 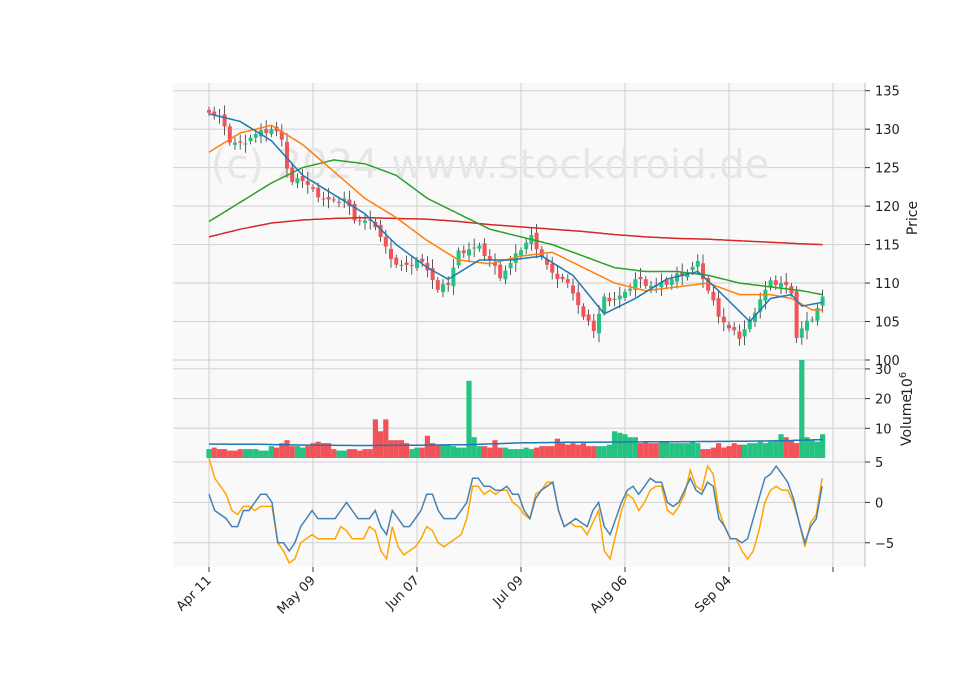 What do you see at coordinates (887, 284) in the screenshot?
I see `price-tick-label: 110` at bounding box center [887, 284].